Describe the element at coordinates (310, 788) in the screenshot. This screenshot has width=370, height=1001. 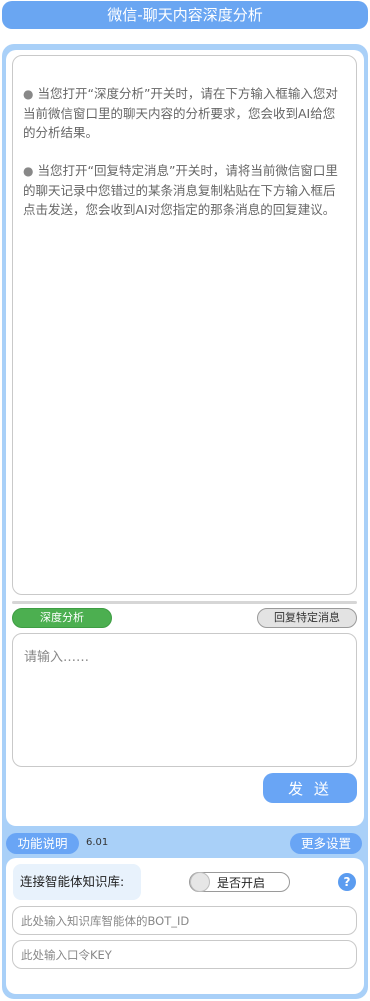
I see `send-button: 发 送` at that location.